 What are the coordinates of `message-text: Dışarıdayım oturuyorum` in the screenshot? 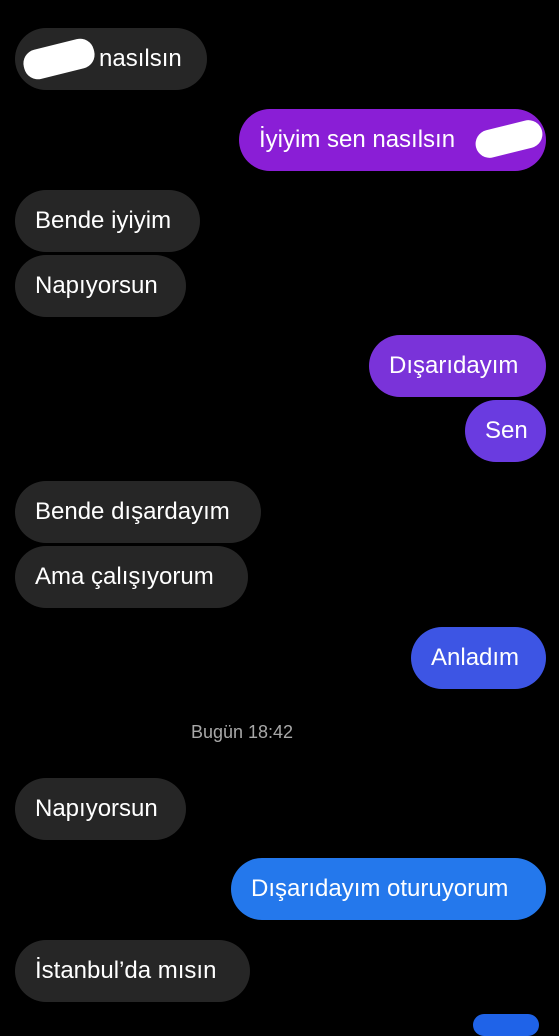 It's located at (380, 888).